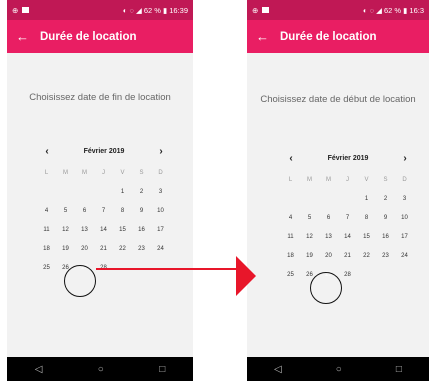  I want to click on nav-bar: ◁ ○ □, so click(338, 369).